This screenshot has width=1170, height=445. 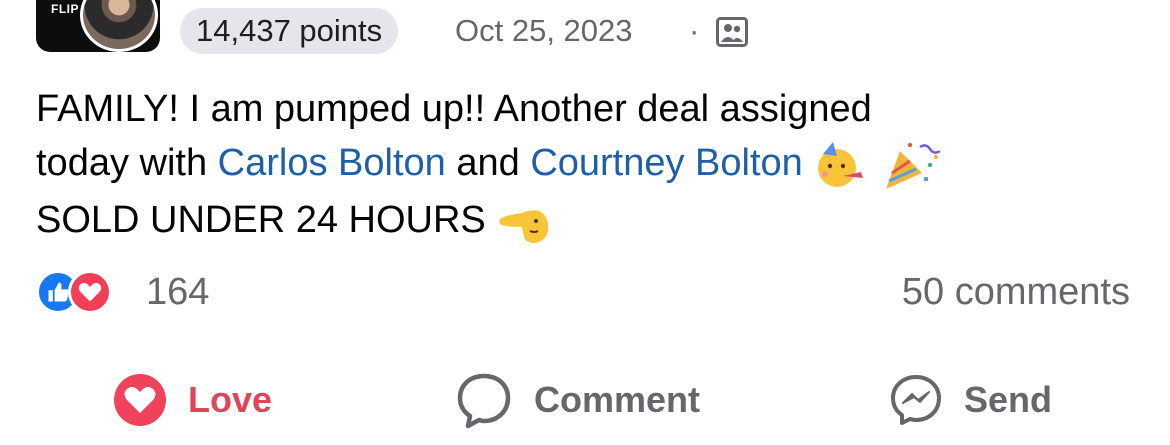 What do you see at coordinates (524, 226) in the screenshot?
I see `pointing-hand-icon` at bounding box center [524, 226].